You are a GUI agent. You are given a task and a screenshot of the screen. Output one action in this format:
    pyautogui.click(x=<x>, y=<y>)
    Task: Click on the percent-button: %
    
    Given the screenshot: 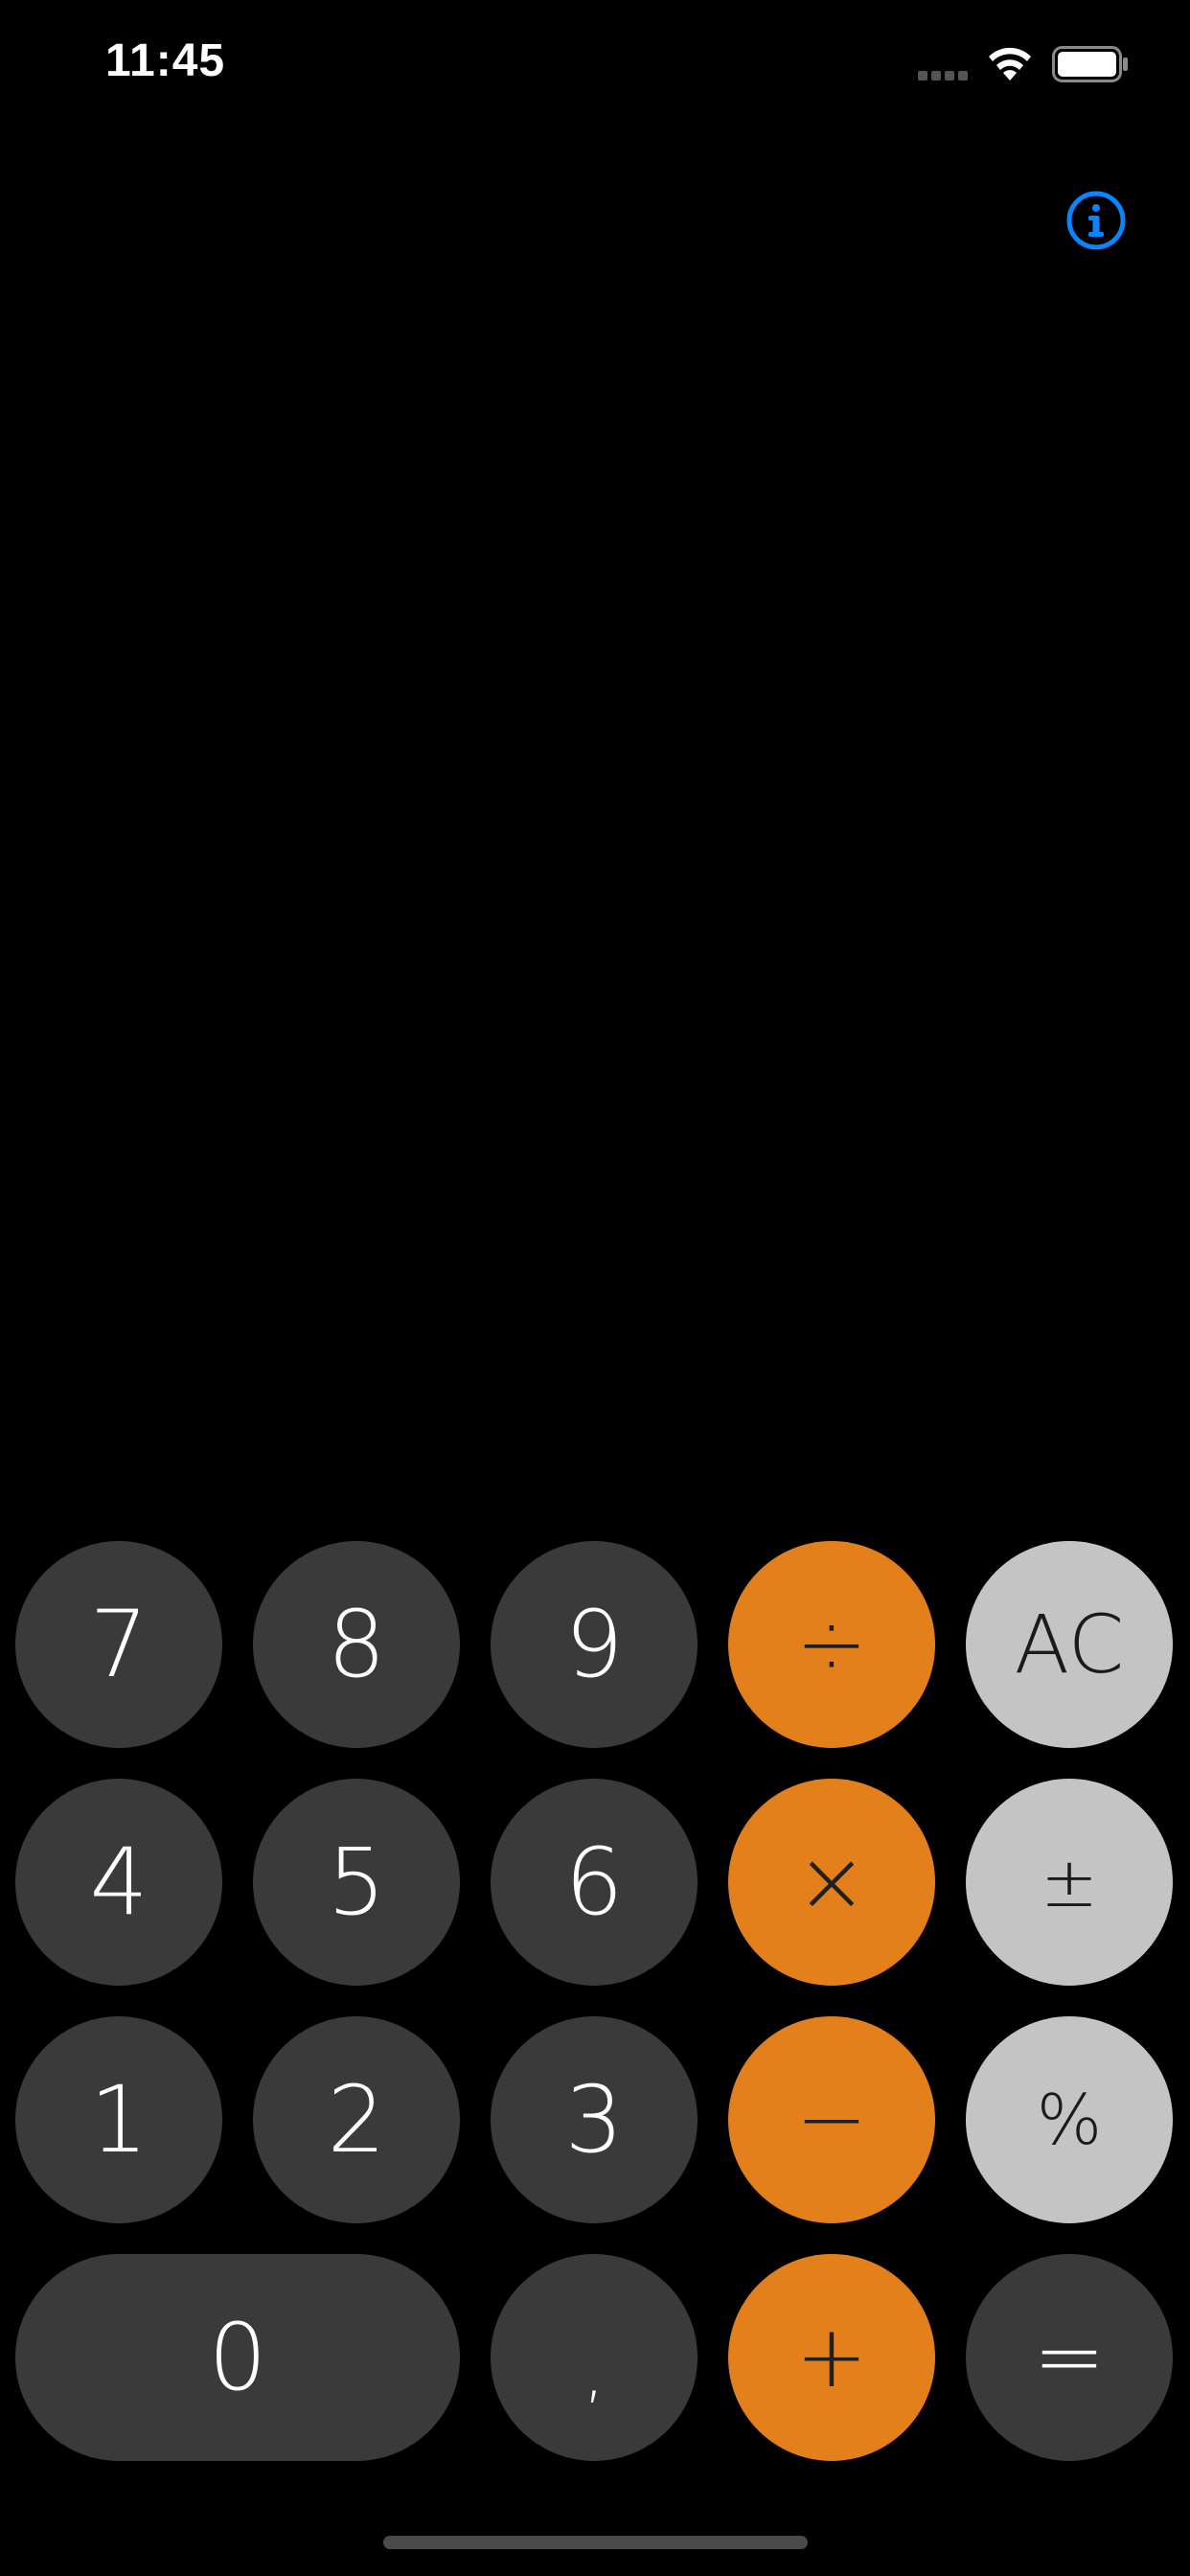 What is the action you would take?
    pyautogui.click(x=1070, y=2119)
    